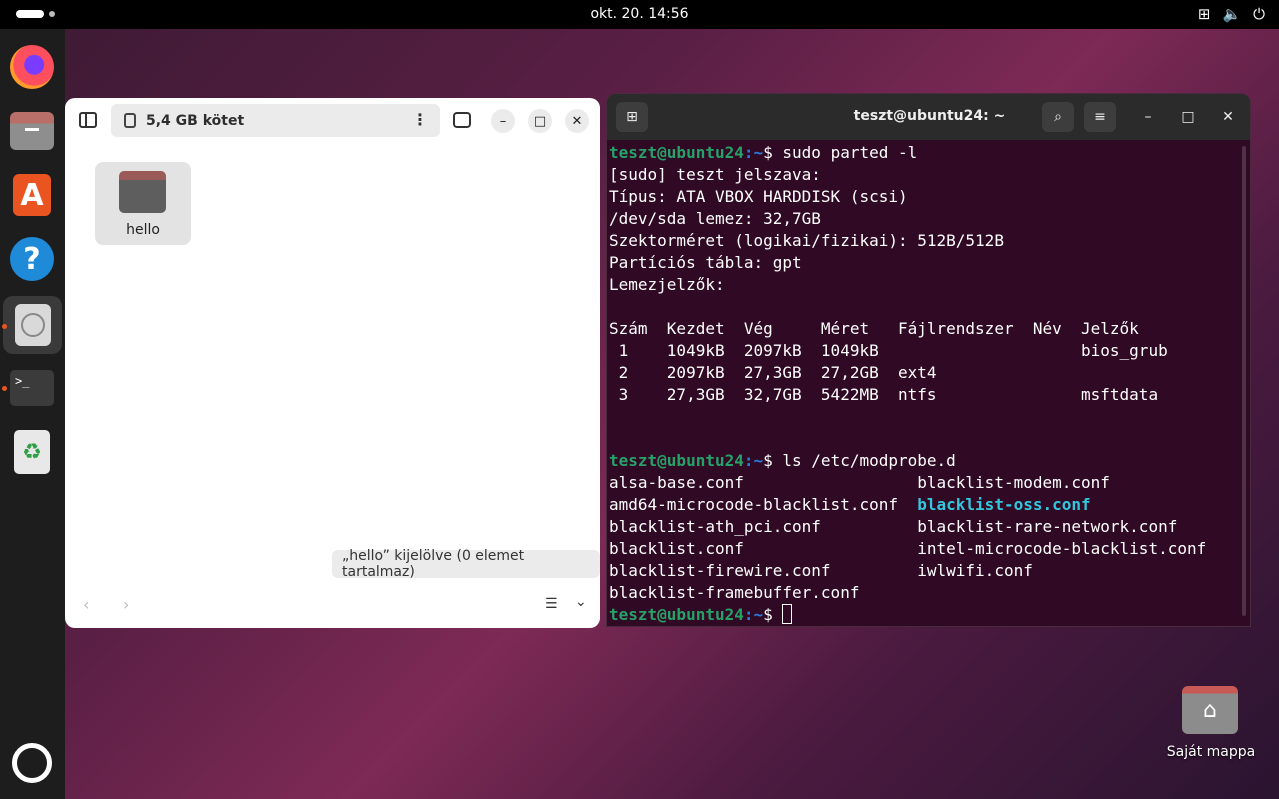 The height and width of the screenshot is (799, 1279). I want to click on dock-show-apps, so click(32, 763).